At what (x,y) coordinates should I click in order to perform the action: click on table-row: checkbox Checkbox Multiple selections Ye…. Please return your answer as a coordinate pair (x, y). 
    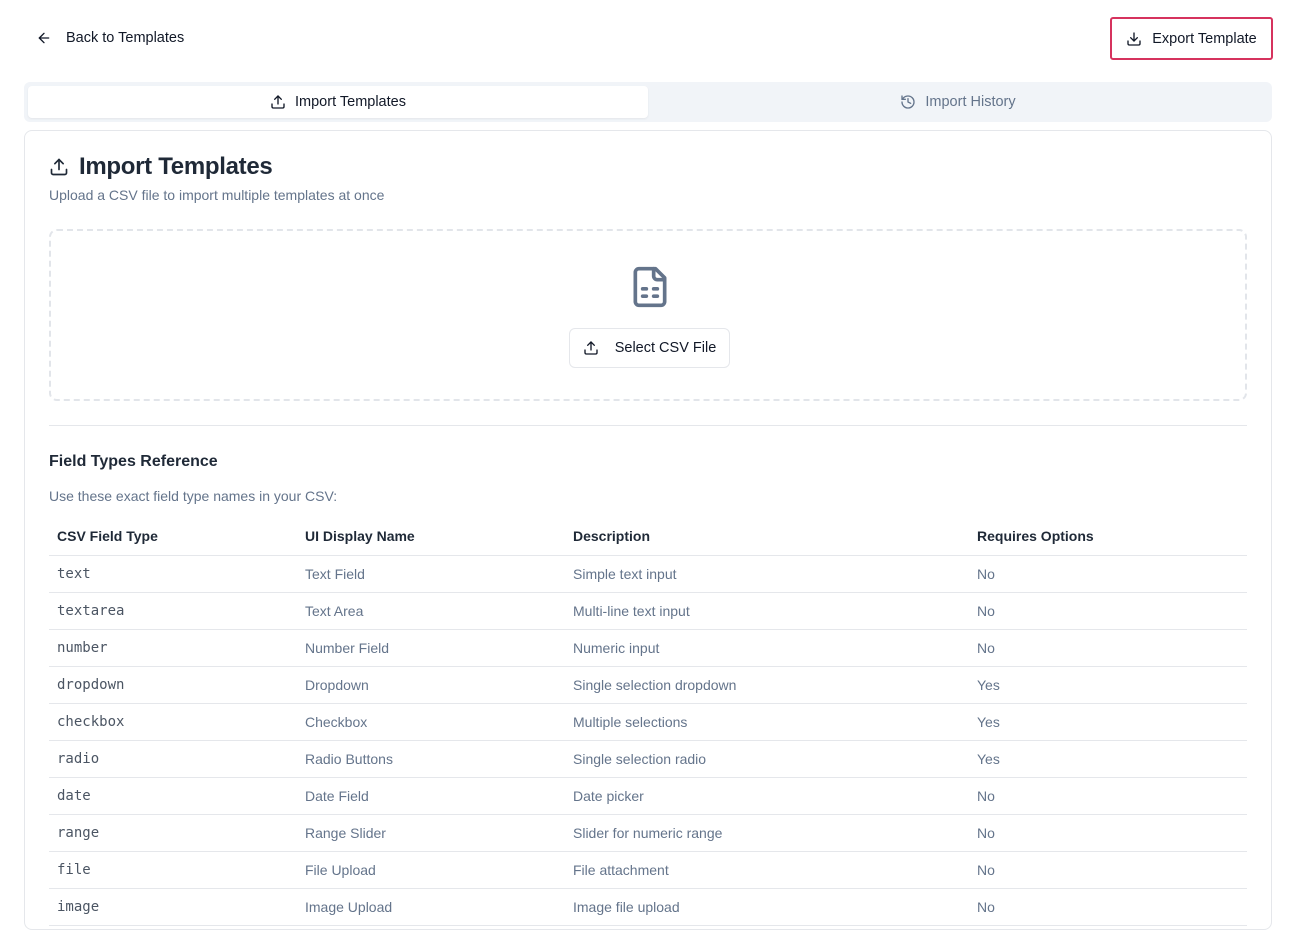
    Looking at the image, I should click on (648, 722).